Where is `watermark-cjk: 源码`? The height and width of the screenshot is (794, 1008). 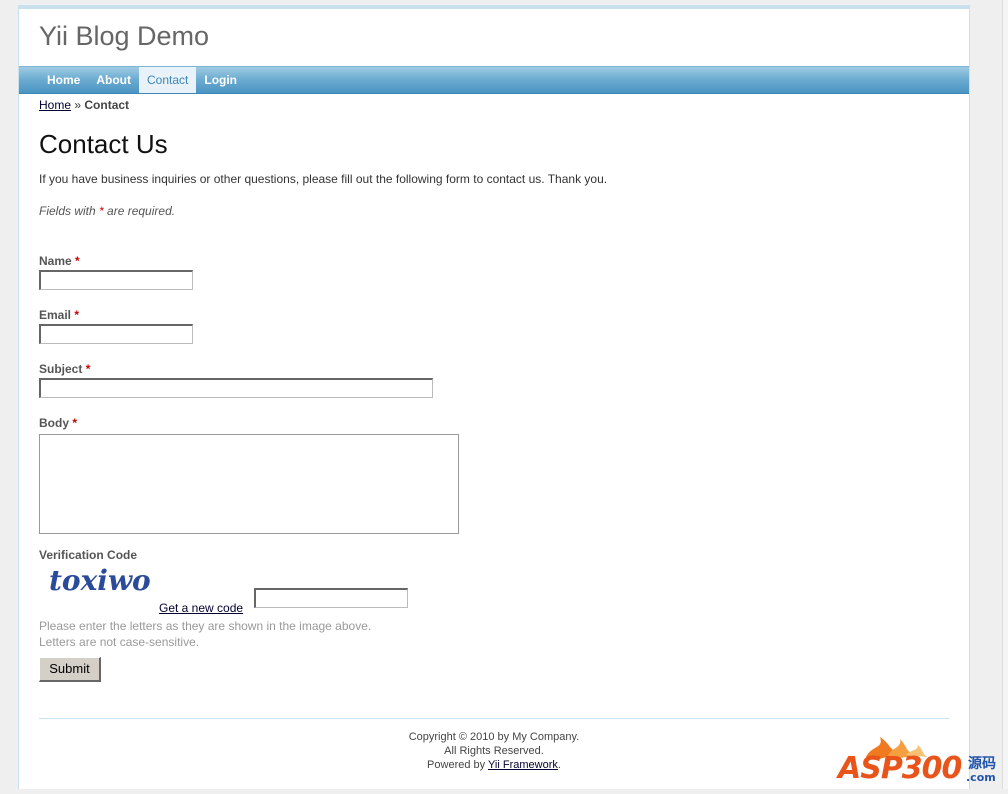 watermark-cjk: 源码 is located at coordinates (982, 764).